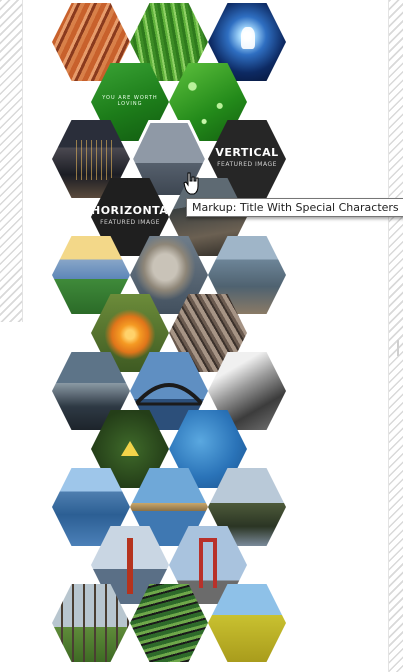 This screenshot has width=403, height=672. I want to click on tooltip-text: Markup: Title With Special Characters, so click(295, 207).